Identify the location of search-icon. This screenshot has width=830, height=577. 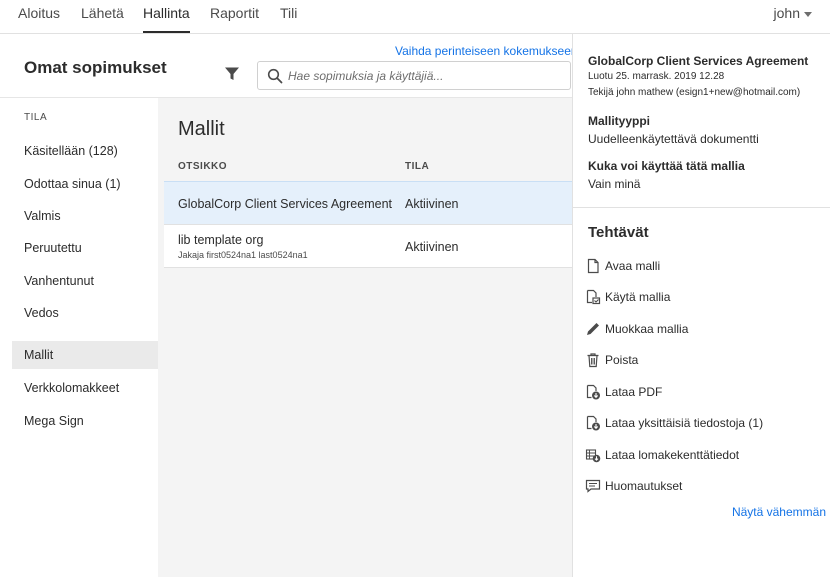
(275, 76).